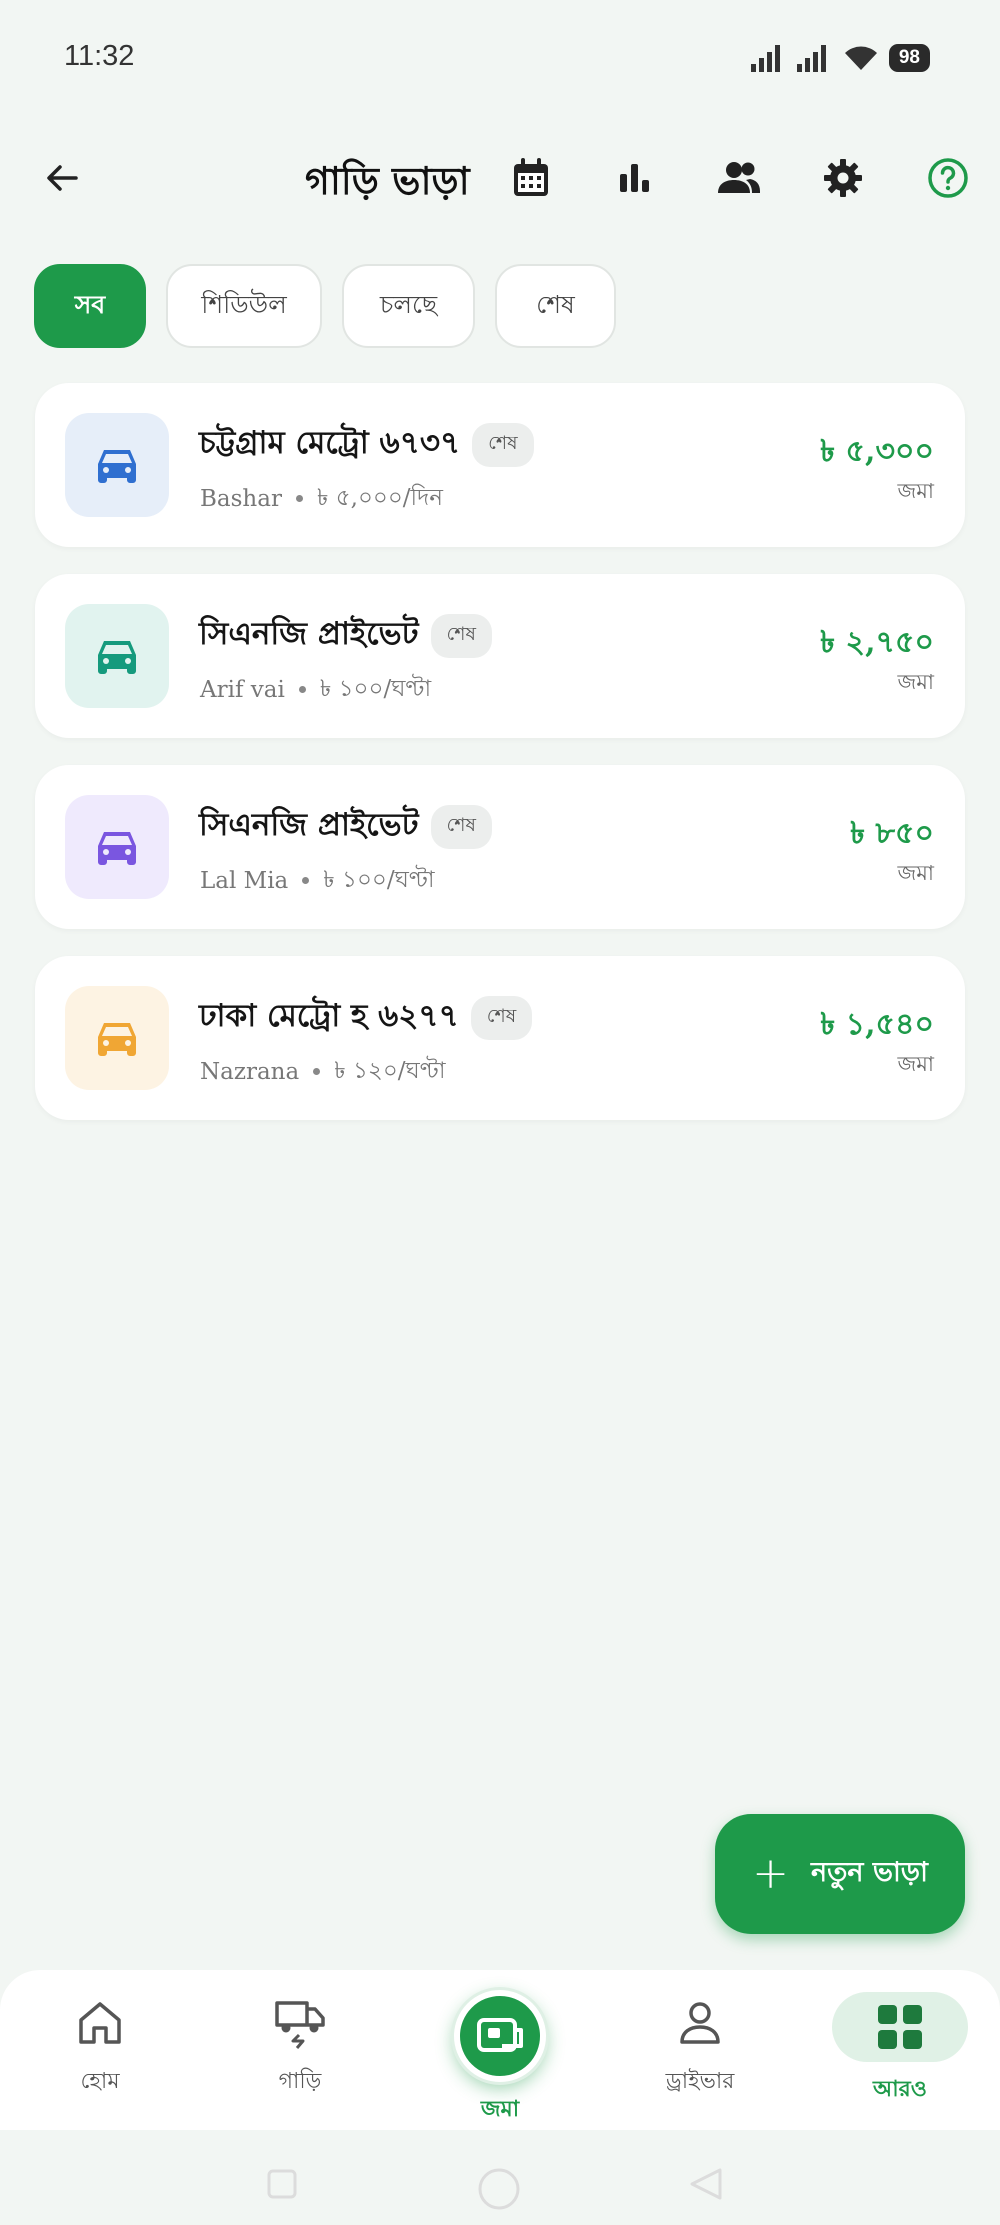 This screenshot has width=1000, height=2225. Describe the element at coordinates (379, 498) in the screenshot. I see `rental-rate: ৳ ৫,০০০/দিন` at that location.